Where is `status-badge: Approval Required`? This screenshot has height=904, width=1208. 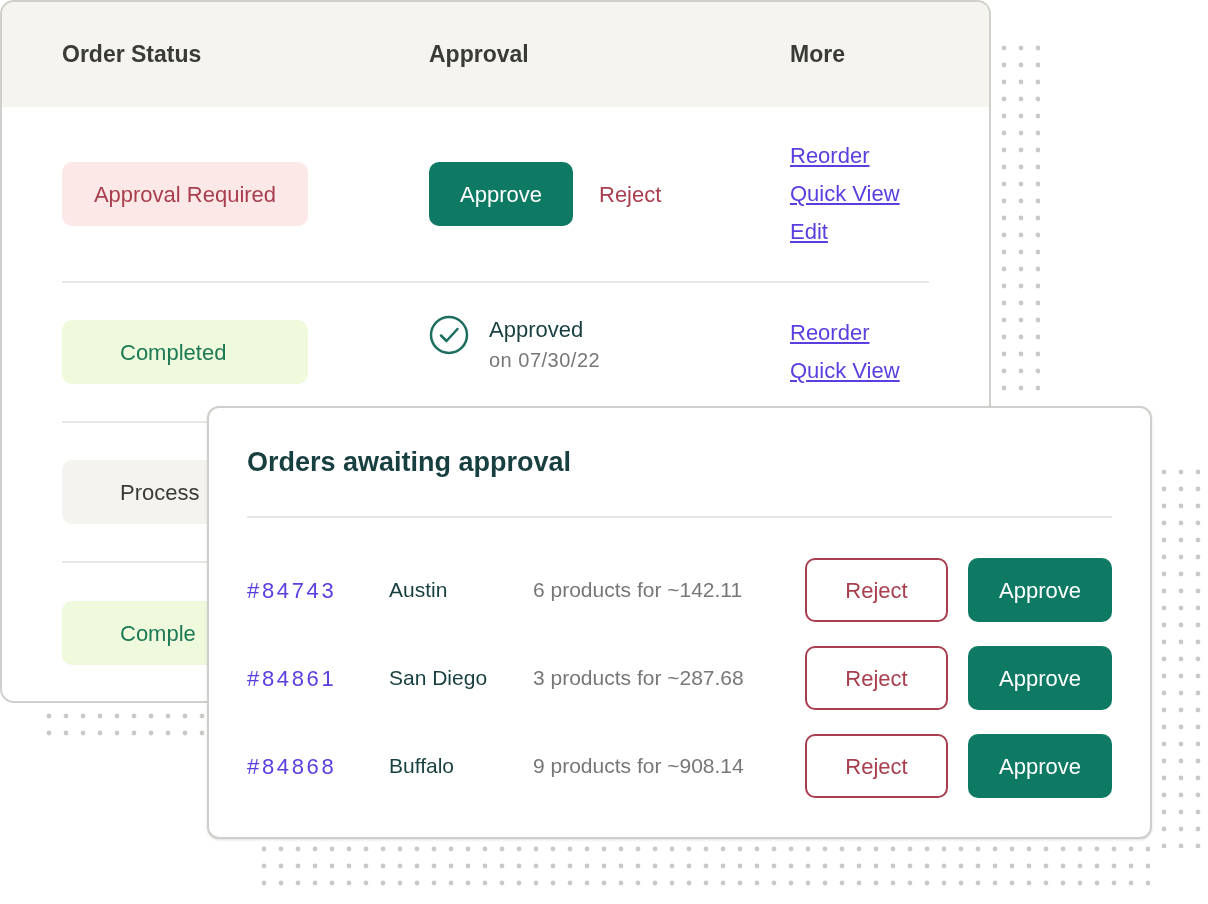
status-badge: Approval Required is located at coordinates (185, 194).